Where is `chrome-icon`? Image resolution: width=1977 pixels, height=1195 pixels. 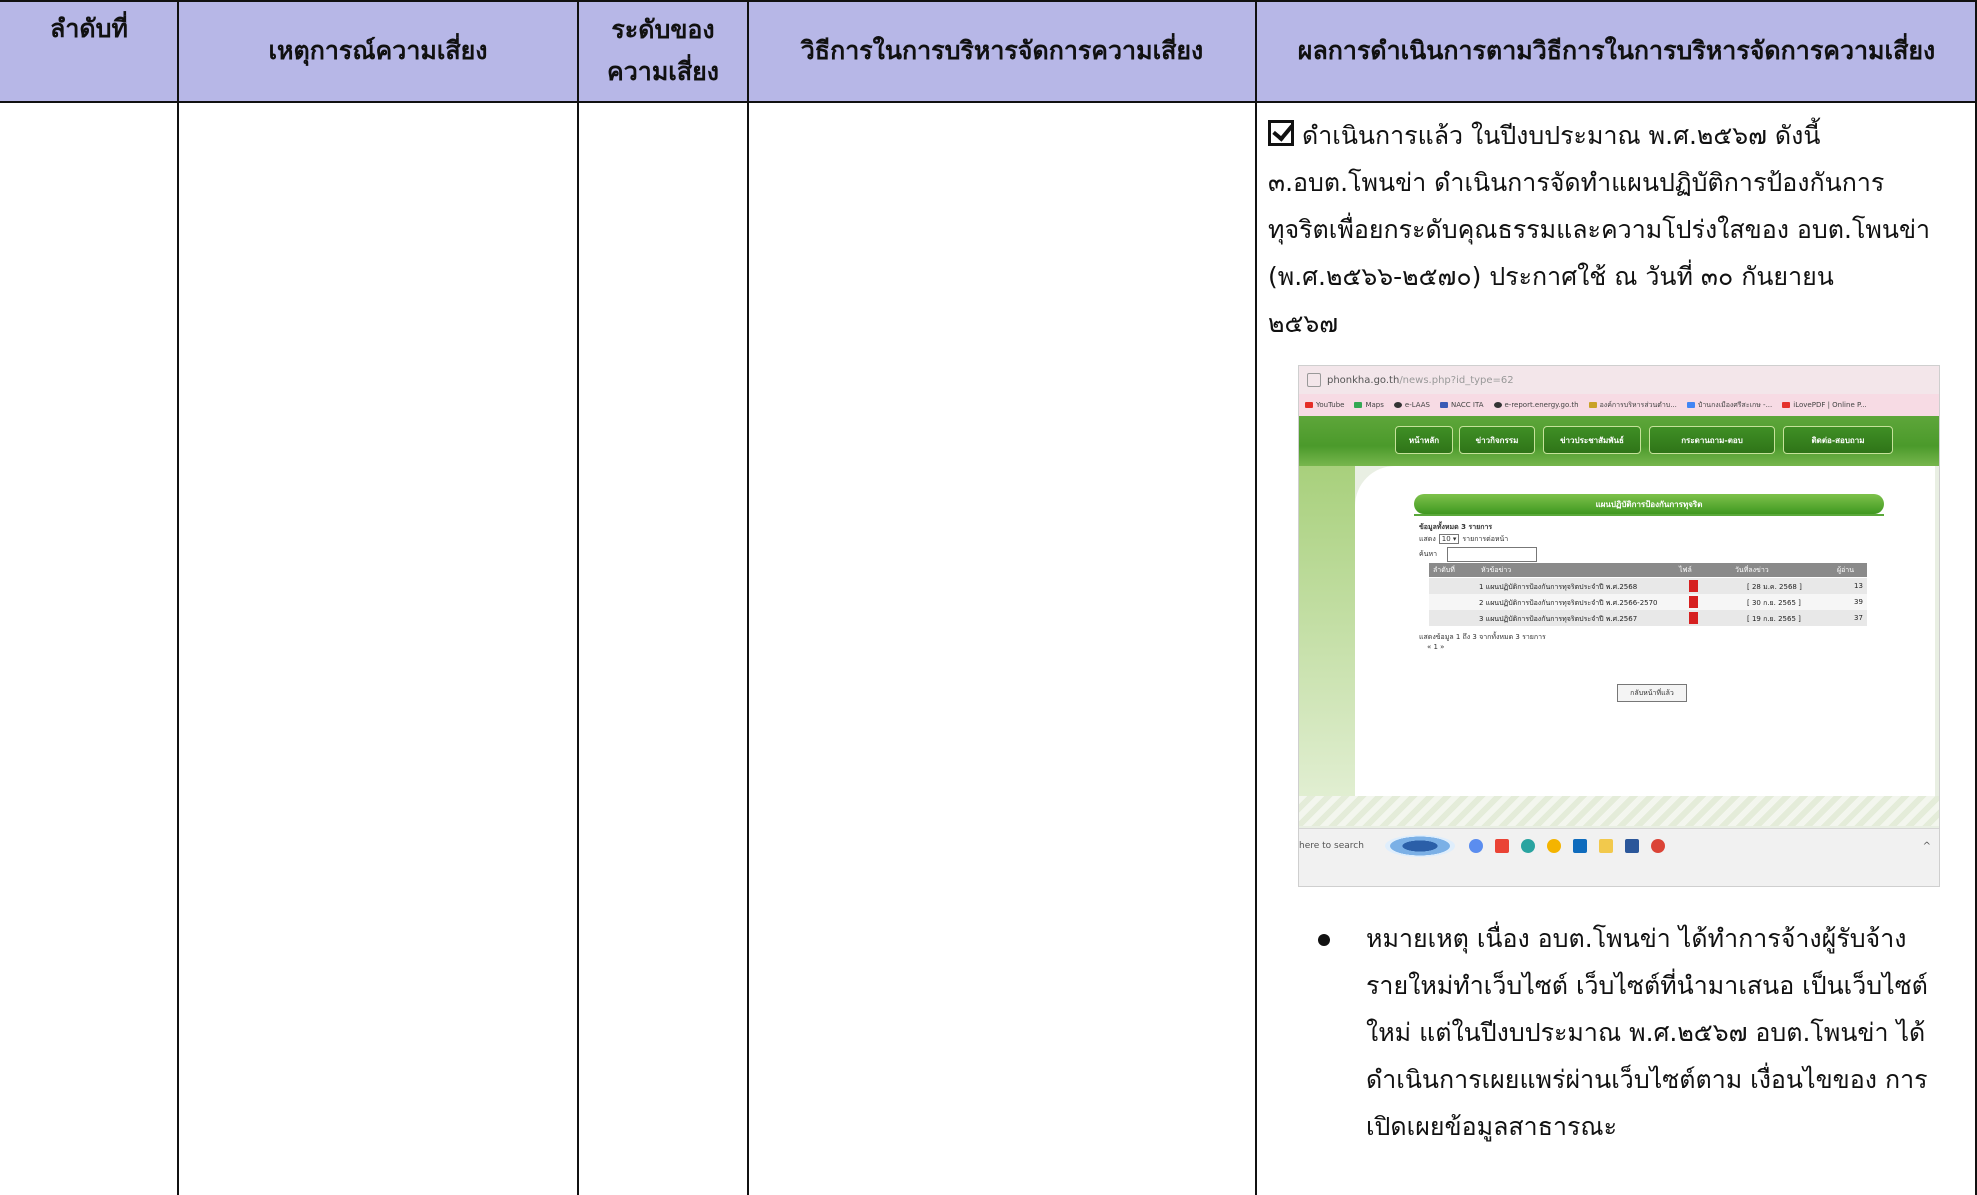 chrome-icon is located at coordinates (1554, 846).